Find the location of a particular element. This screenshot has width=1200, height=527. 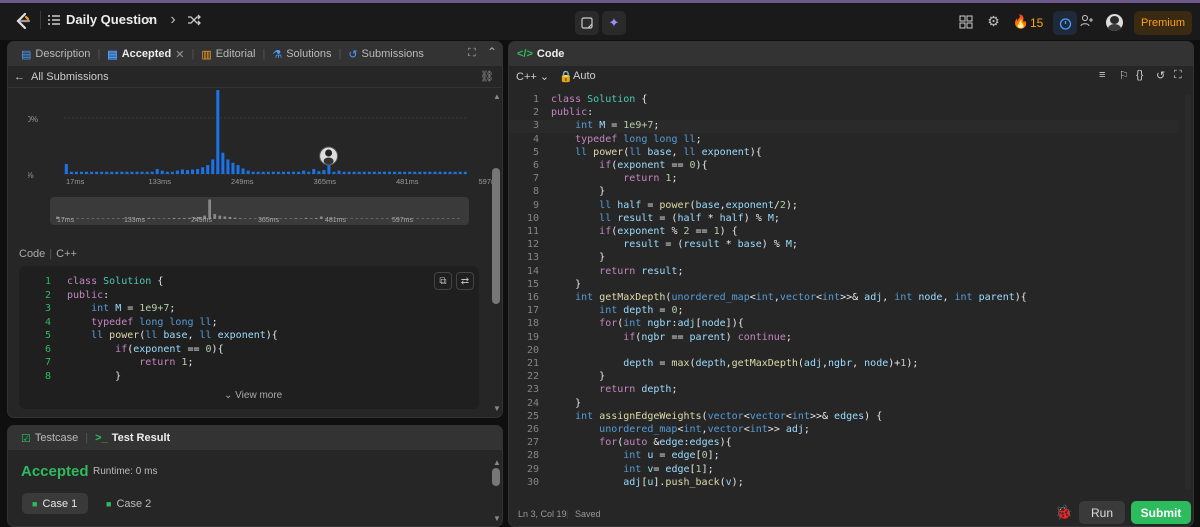

bottom-scrollbar: ▲ ▼ is located at coordinates (496, 492).